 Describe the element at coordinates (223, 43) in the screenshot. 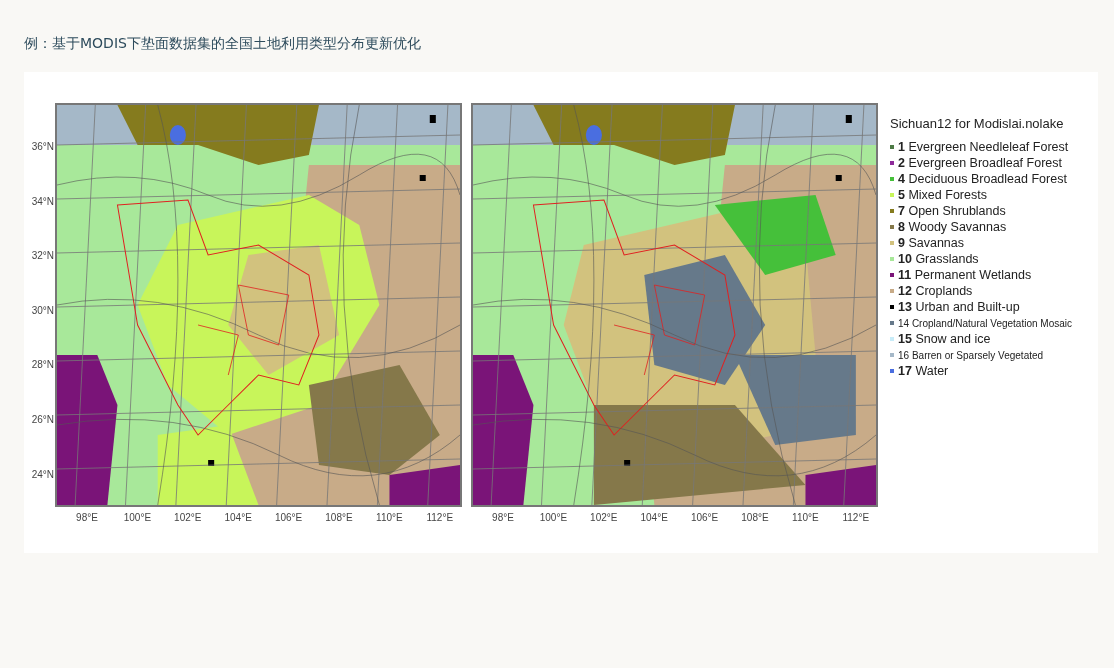

I see `section-title: 例：基于MODIS下垫面数据集的全国土地利用类型分布更新优化` at that location.